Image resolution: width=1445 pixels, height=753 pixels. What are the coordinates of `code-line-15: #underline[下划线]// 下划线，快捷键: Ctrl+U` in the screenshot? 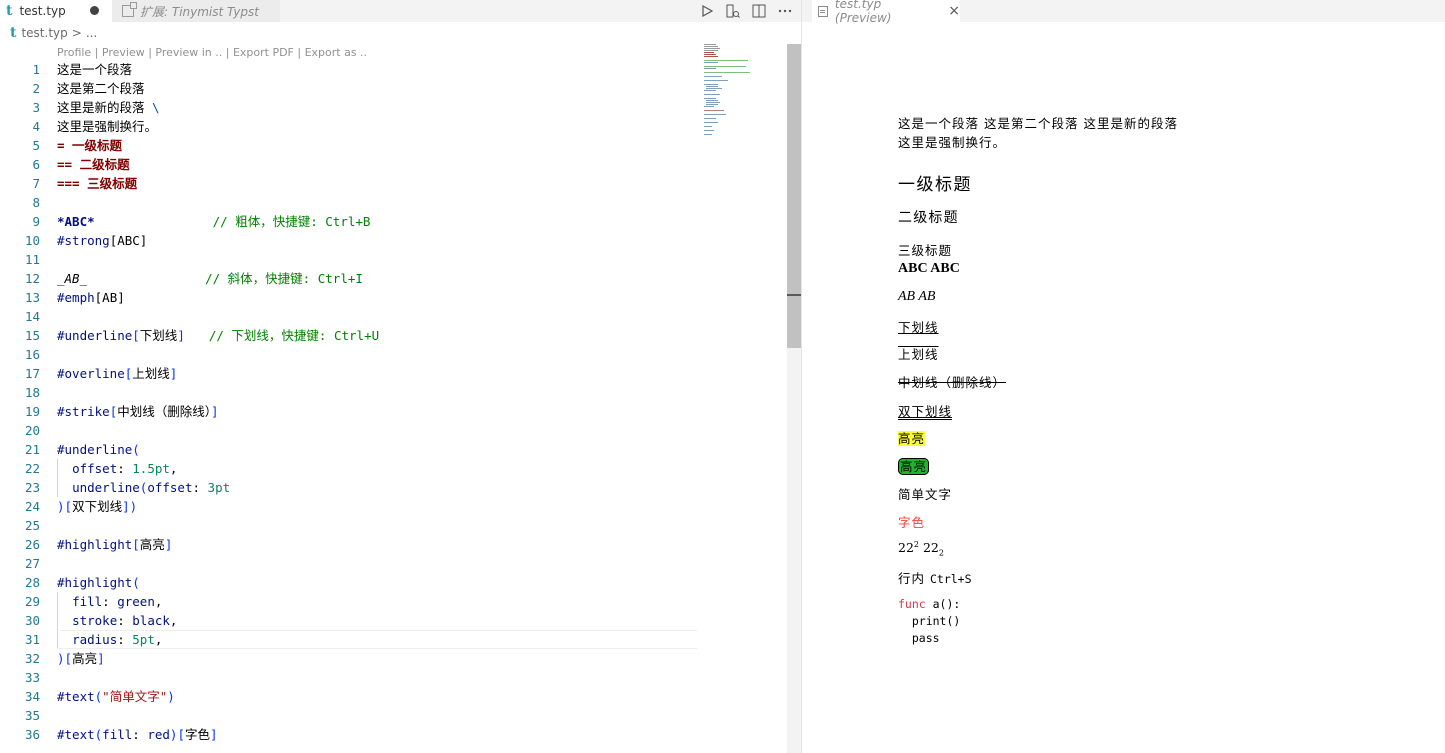 It's located at (218, 335).